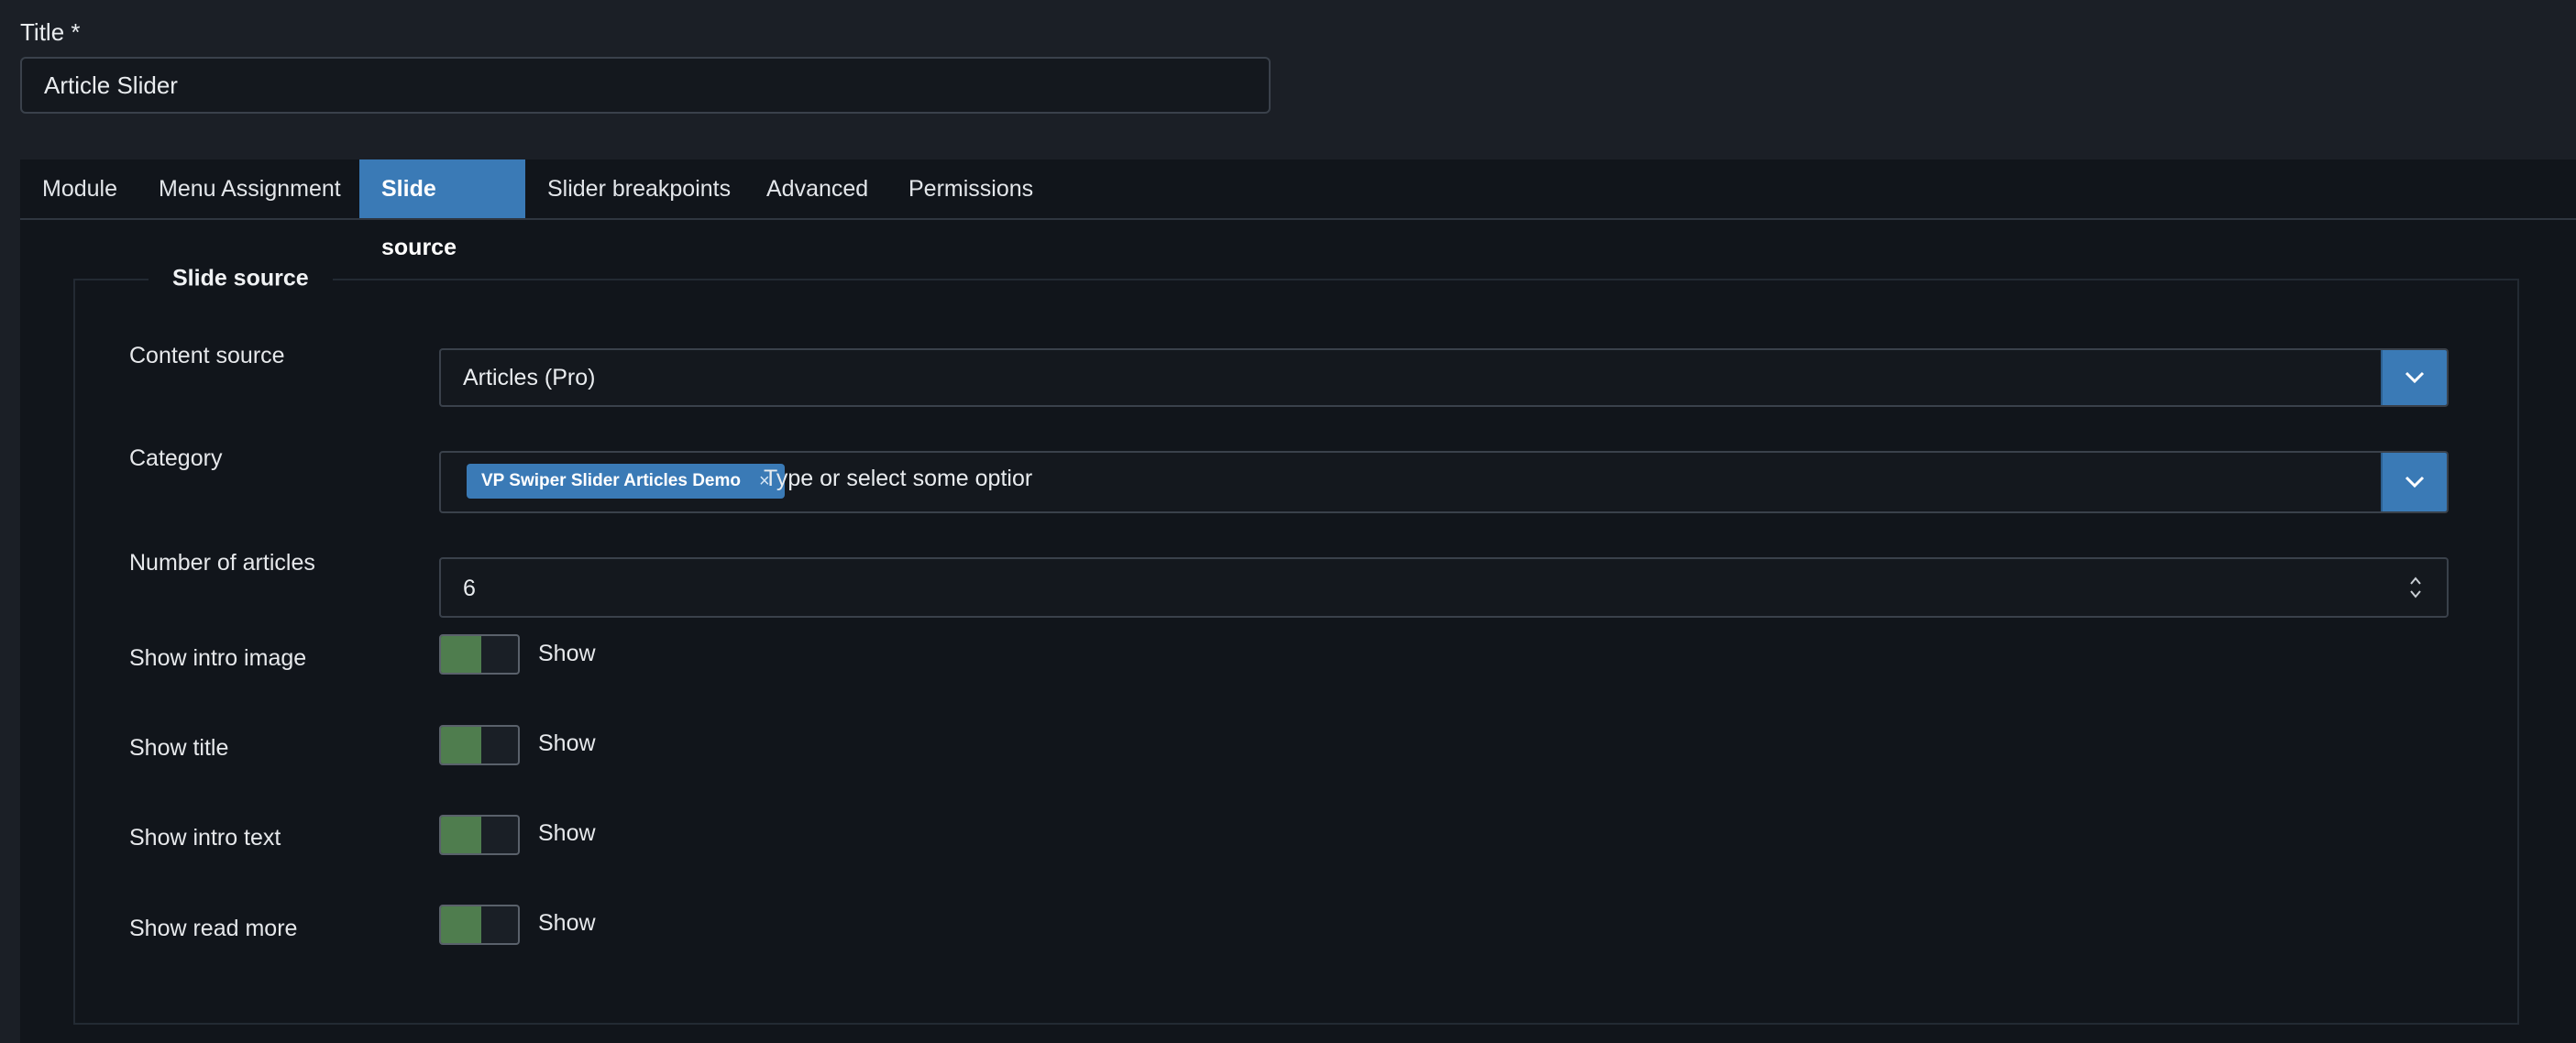 Image resolution: width=2576 pixels, height=1043 pixels. I want to click on tab-advanced: Advanced, so click(817, 188).